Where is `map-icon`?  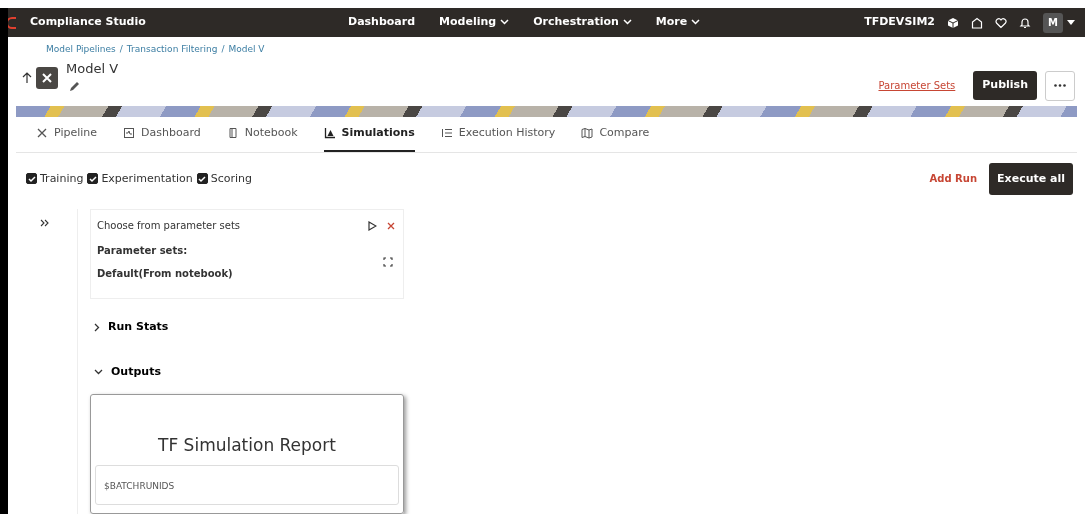 map-icon is located at coordinates (587, 133).